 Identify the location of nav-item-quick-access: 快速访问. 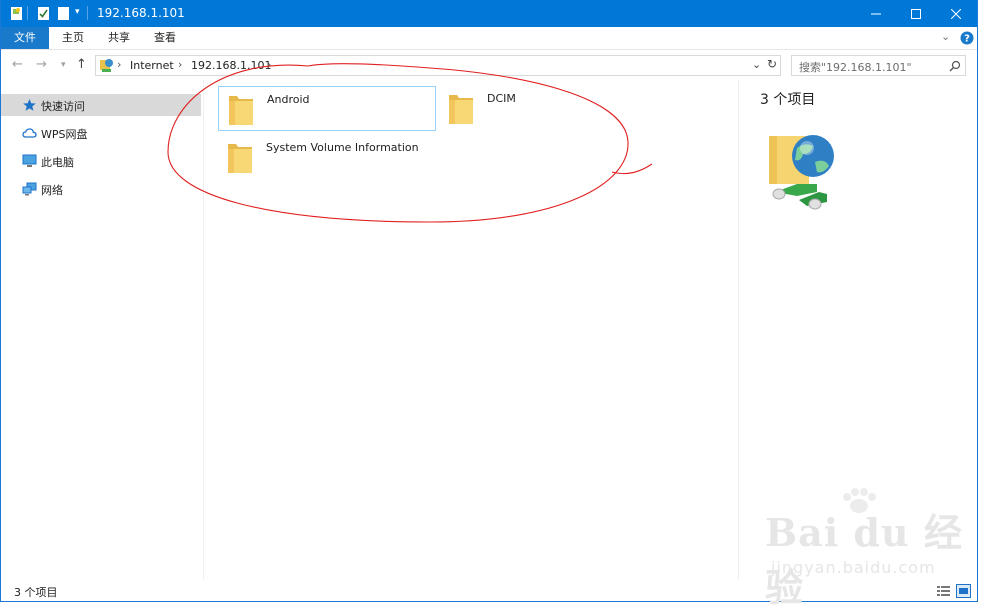
(101, 105).